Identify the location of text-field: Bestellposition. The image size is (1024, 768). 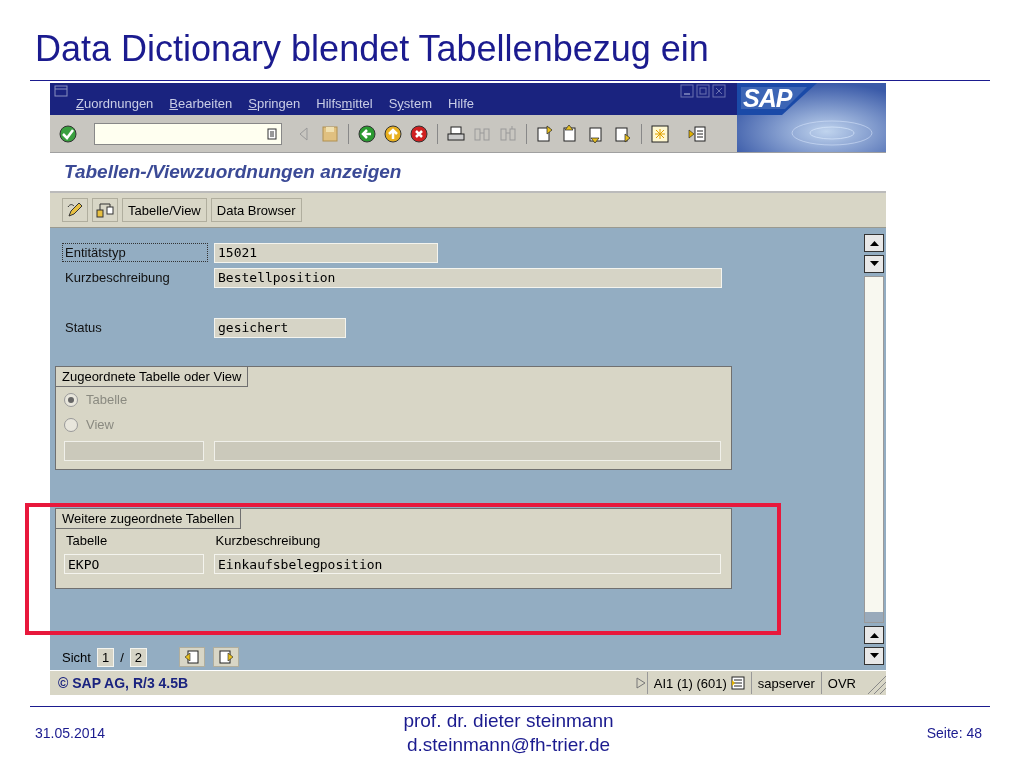
(468, 277).